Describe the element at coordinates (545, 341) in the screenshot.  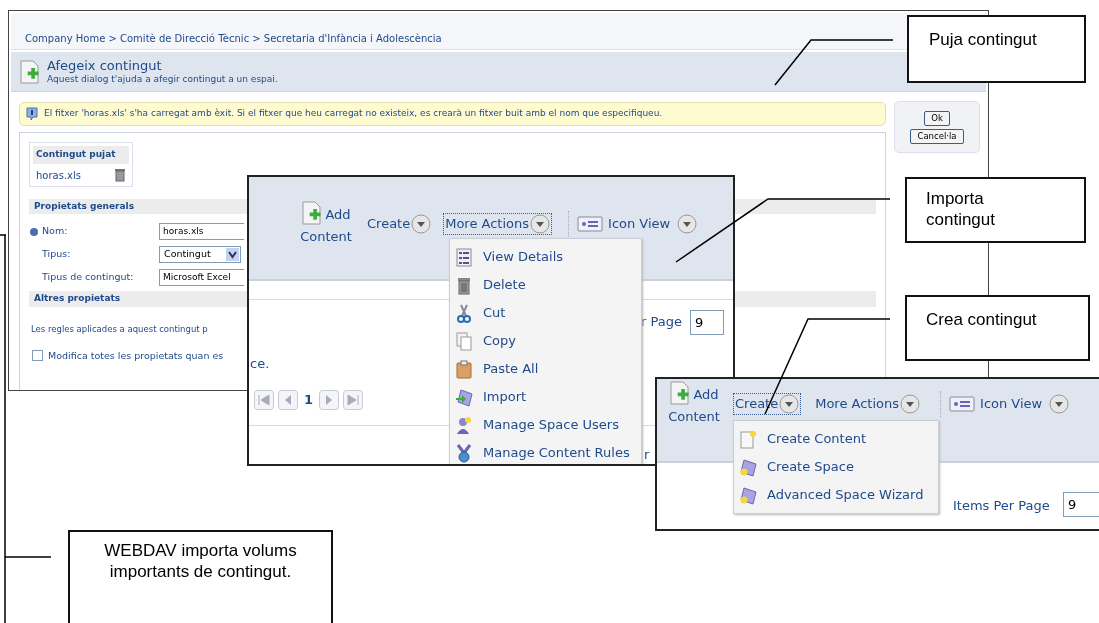
I see `menu-item: Copy` at that location.